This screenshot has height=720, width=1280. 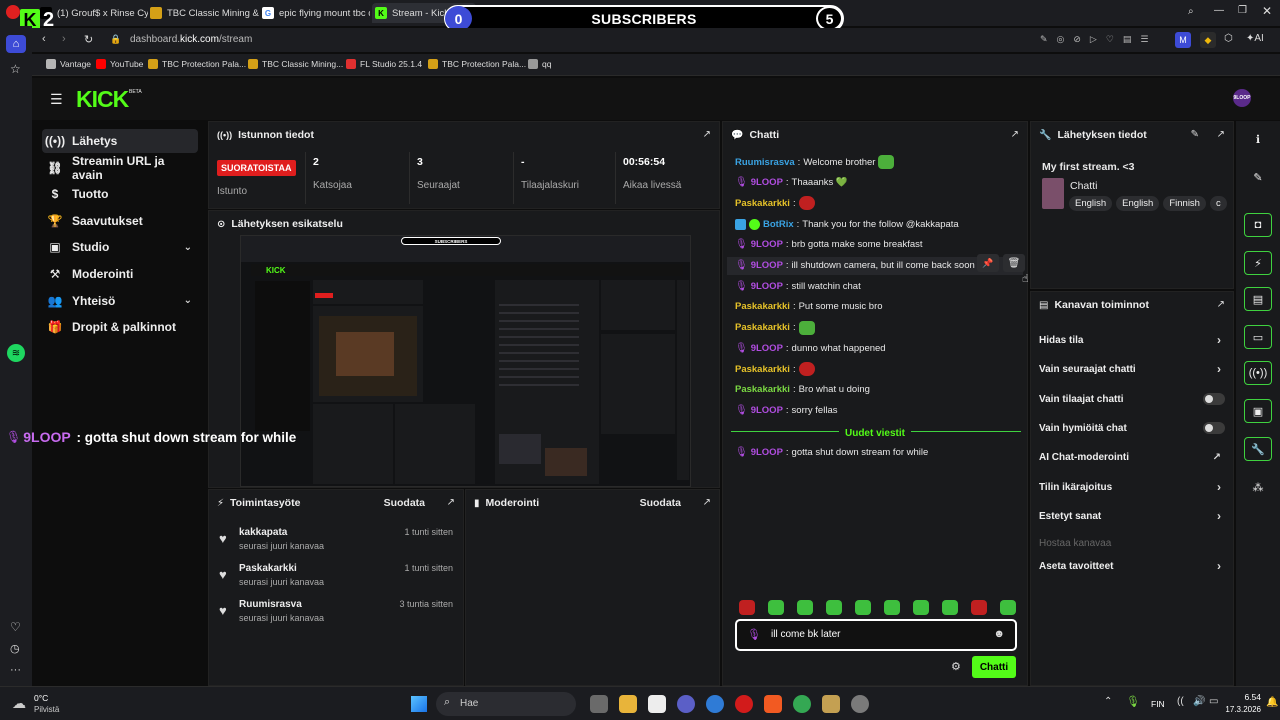 What do you see at coordinates (15, 69) in the screenshot?
I see `star-icon: ☆` at bounding box center [15, 69].